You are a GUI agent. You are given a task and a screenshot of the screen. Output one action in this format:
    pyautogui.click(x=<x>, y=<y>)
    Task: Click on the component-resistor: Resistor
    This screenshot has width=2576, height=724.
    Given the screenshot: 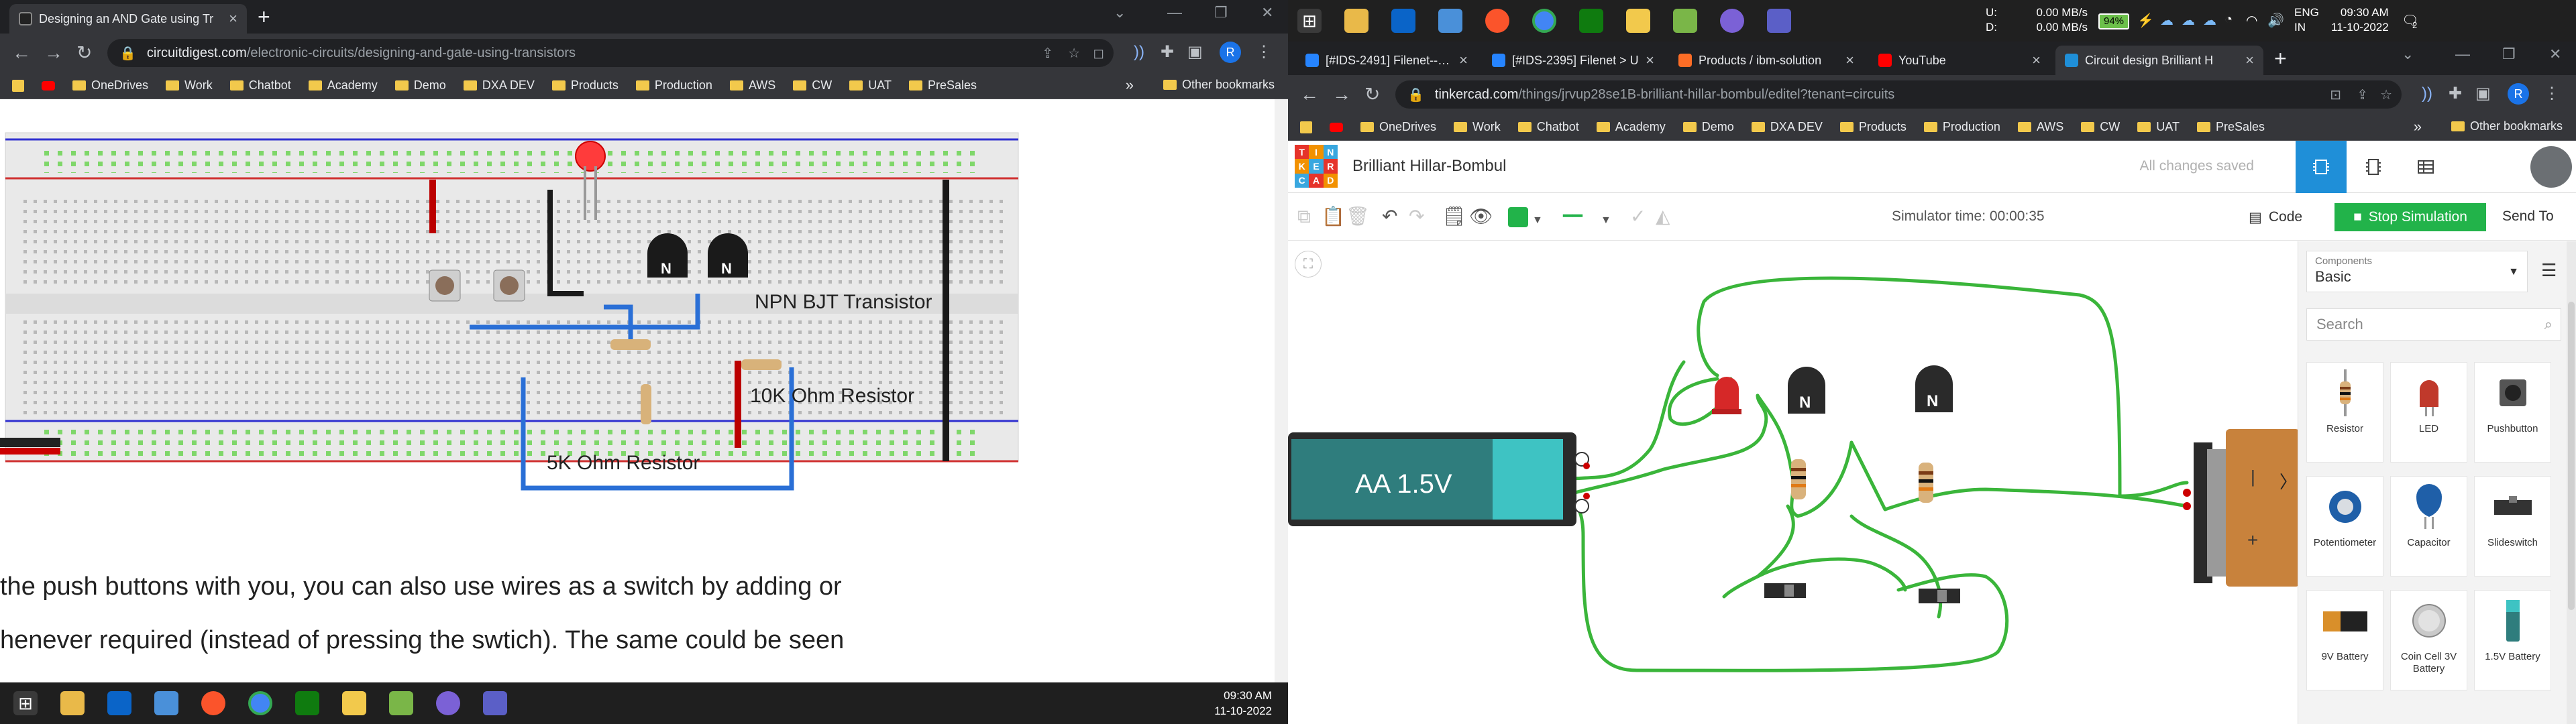 What is the action you would take?
    pyautogui.click(x=2344, y=412)
    